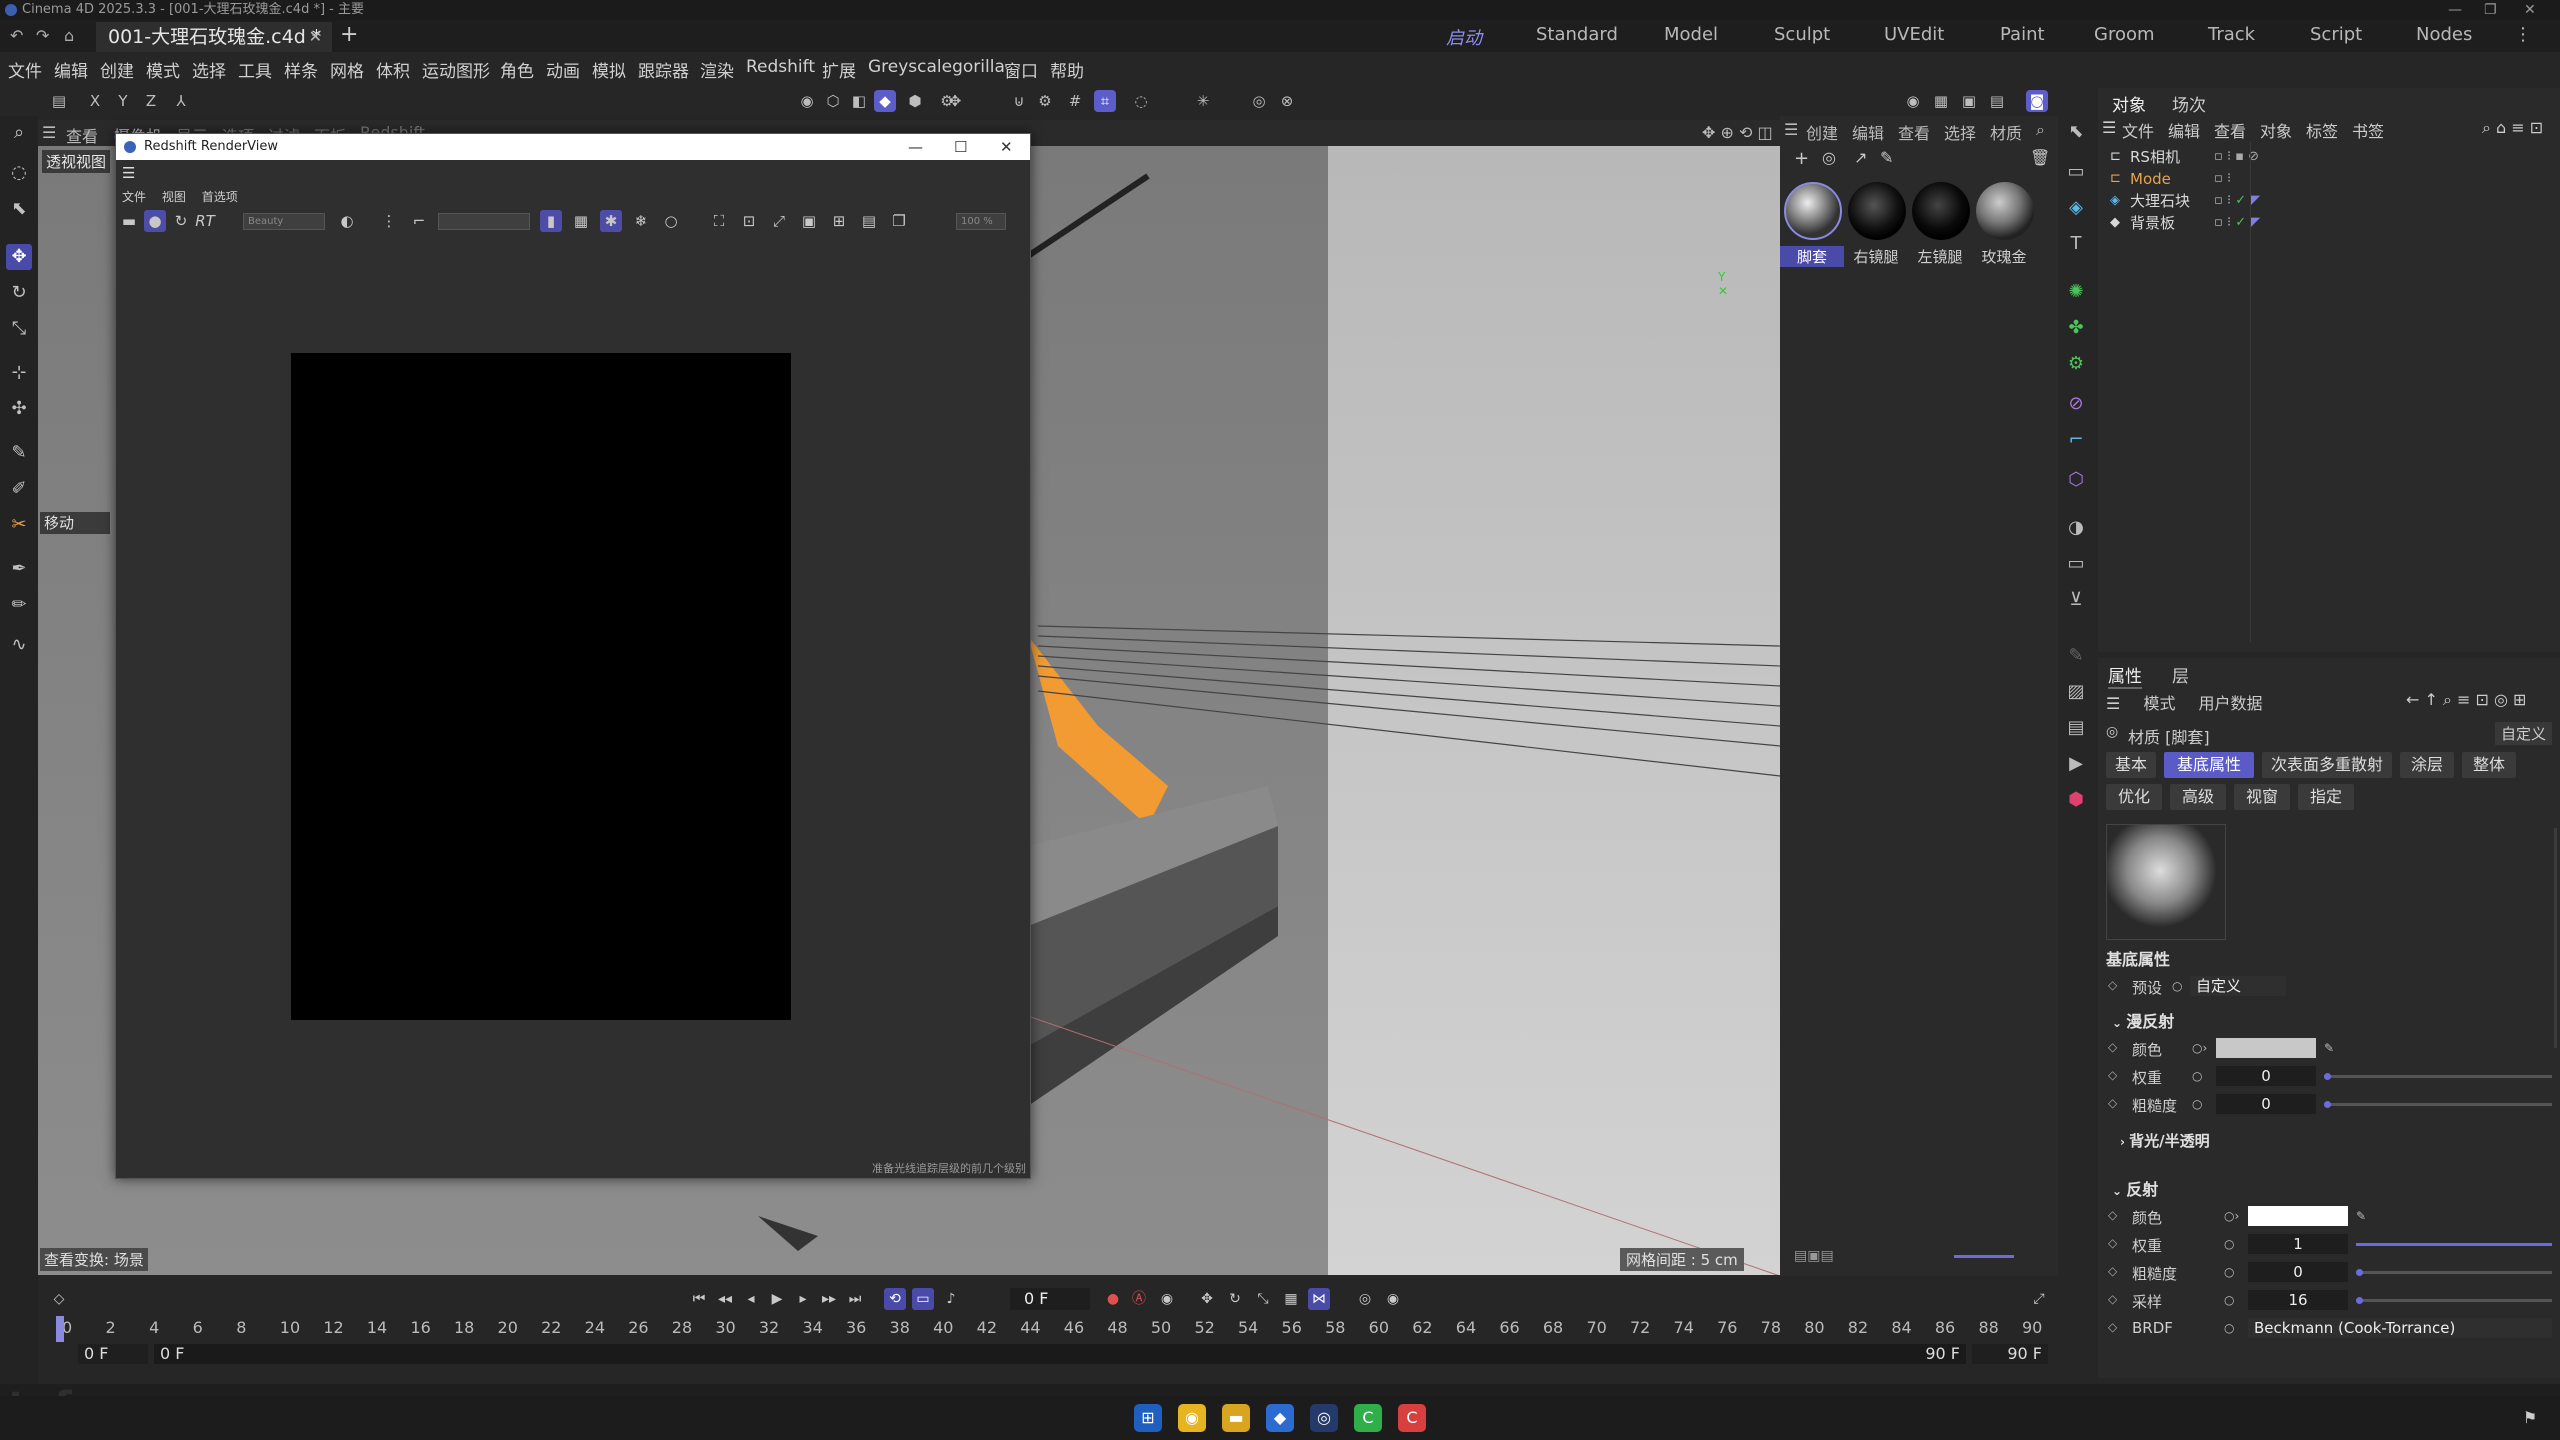  Describe the element at coordinates (2427, 765) in the screenshot. I see `tab-coating: 涂层` at that location.